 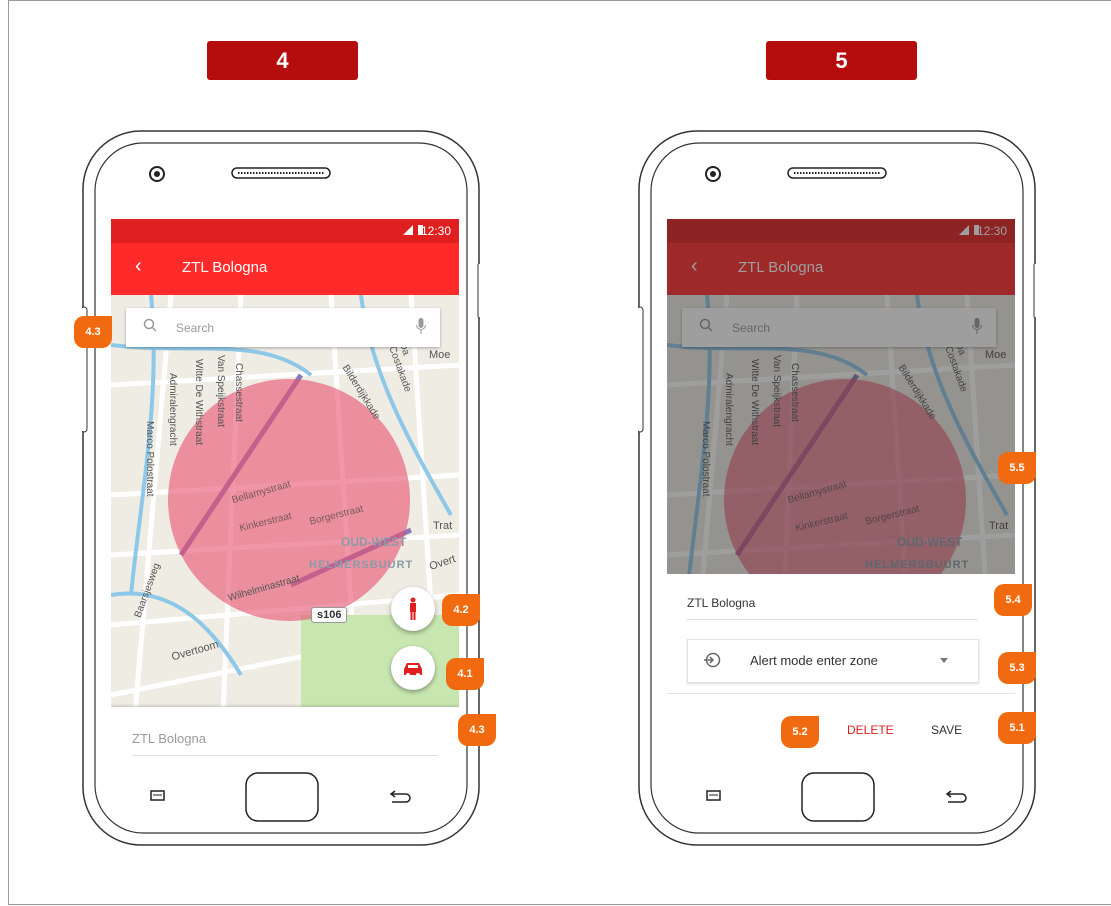 I want to click on status-time: 12:30, so click(x=435, y=231).